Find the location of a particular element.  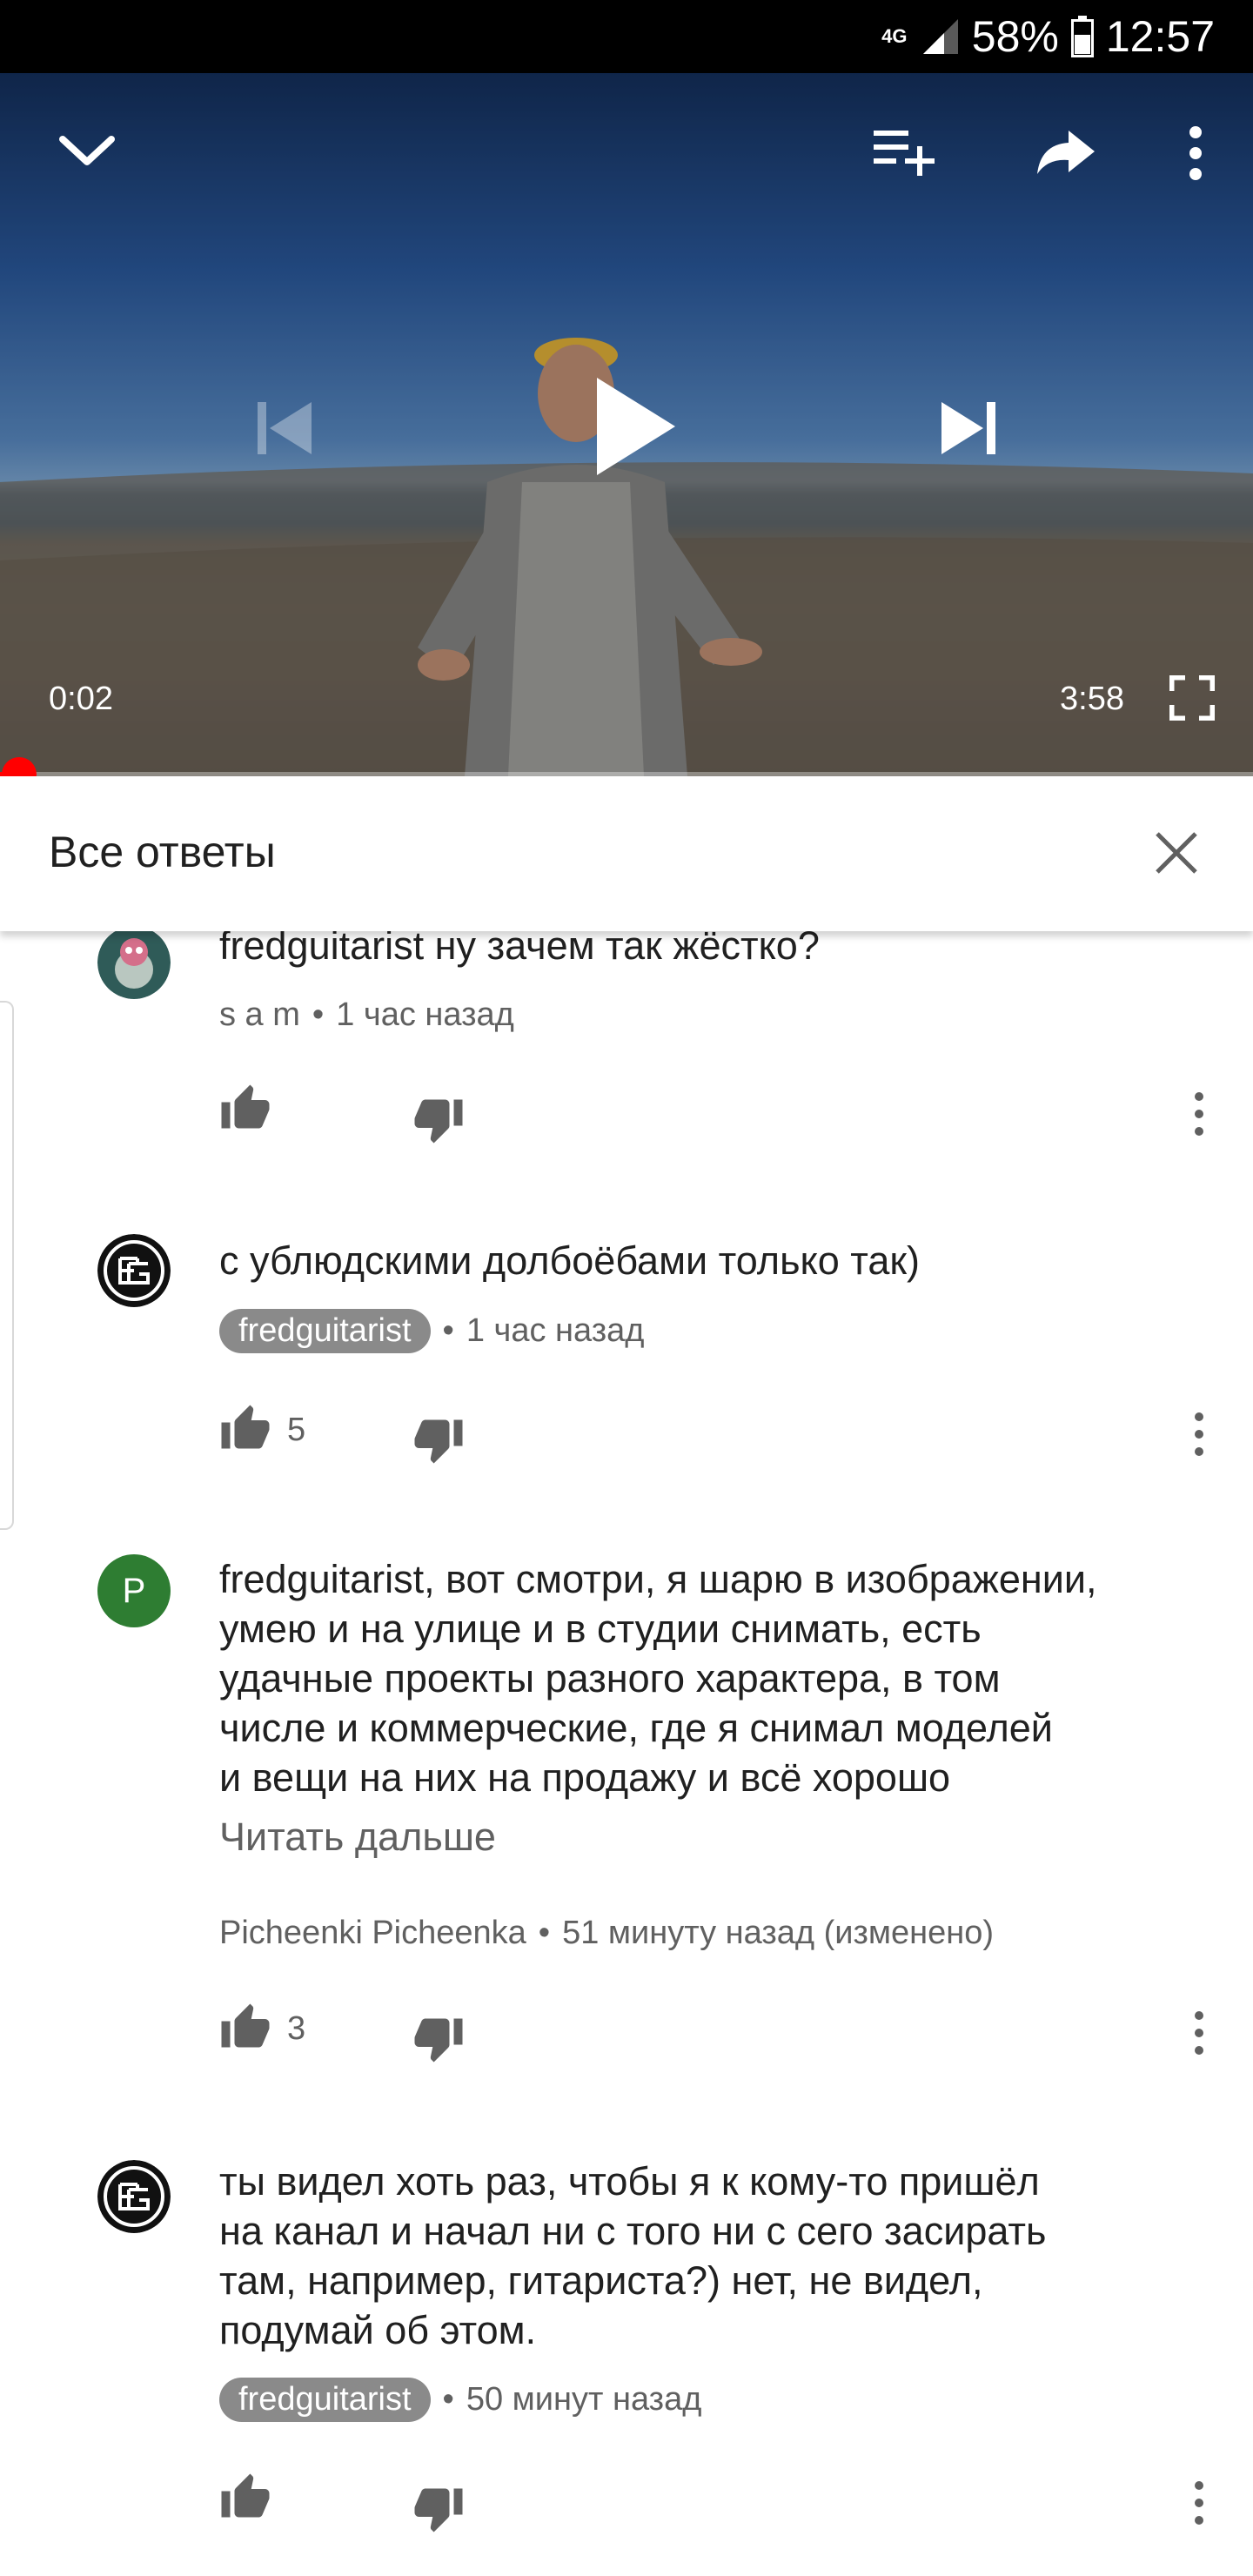

comment-text: с ублюдскими долбоёбами только так) is located at coordinates (570, 1260).